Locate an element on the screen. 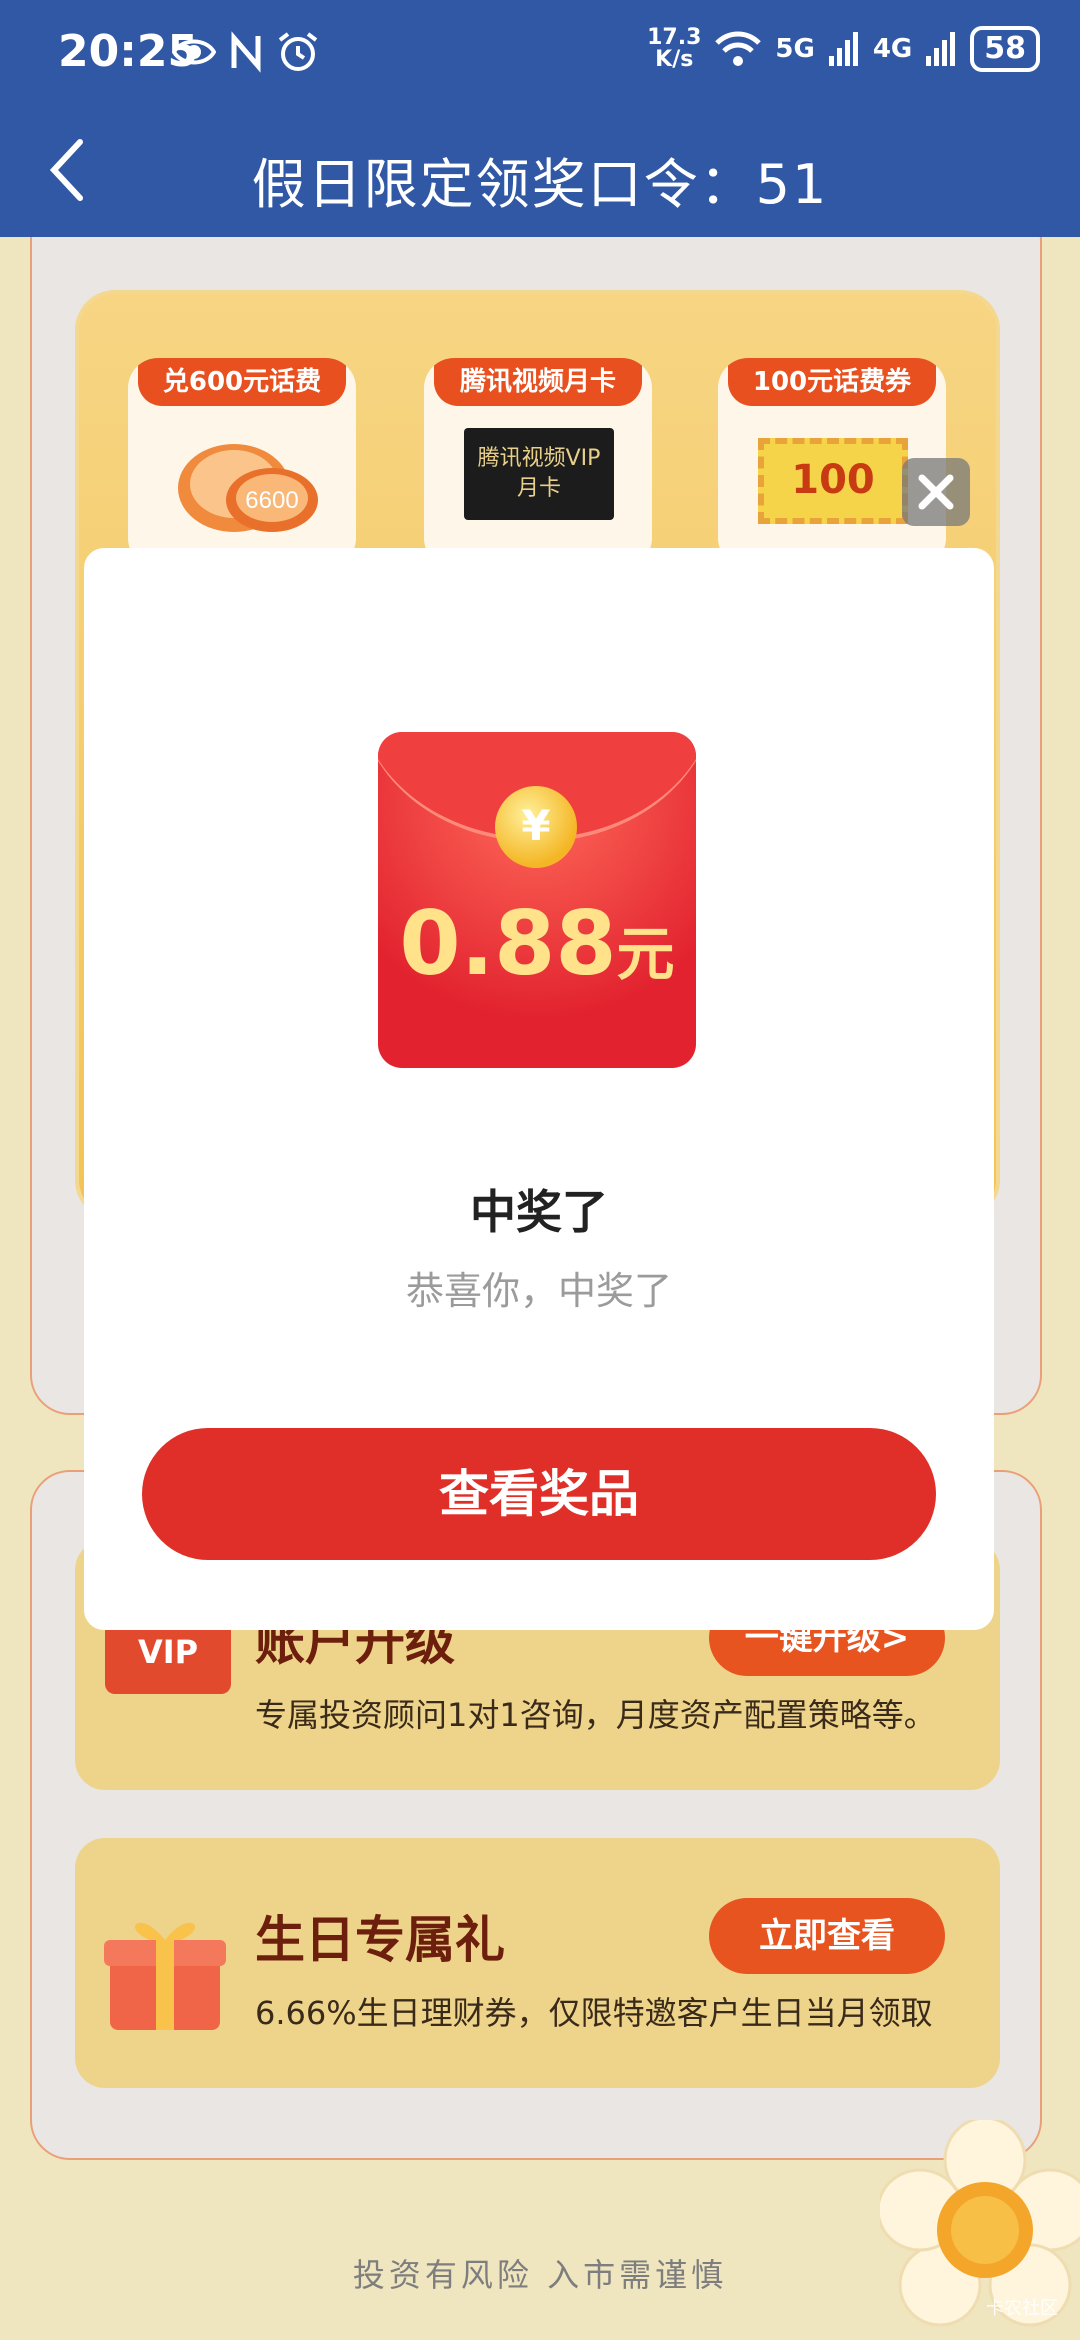  modal-title: 中奖了 is located at coordinates (539, 1212).